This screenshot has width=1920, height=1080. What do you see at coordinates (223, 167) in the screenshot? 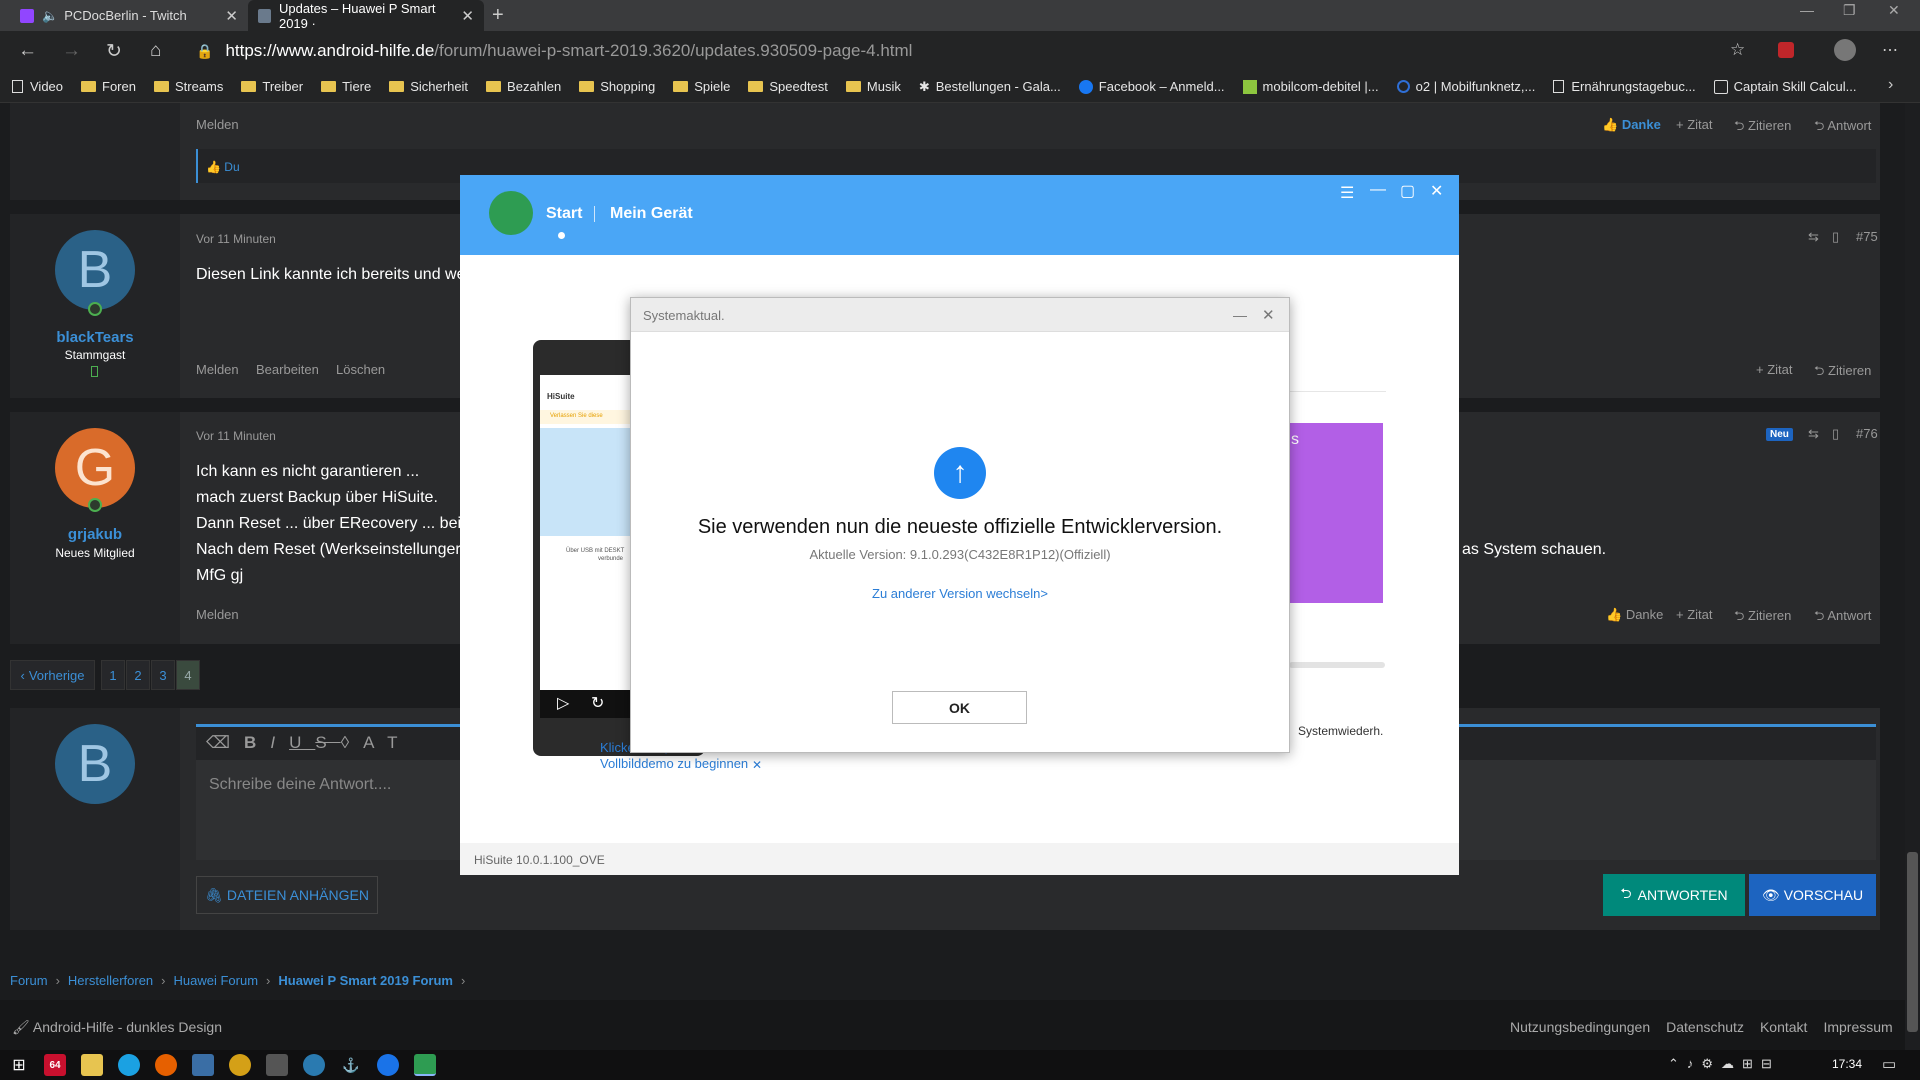
I see `liked-by: 👍 Du` at bounding box center [223, 167].